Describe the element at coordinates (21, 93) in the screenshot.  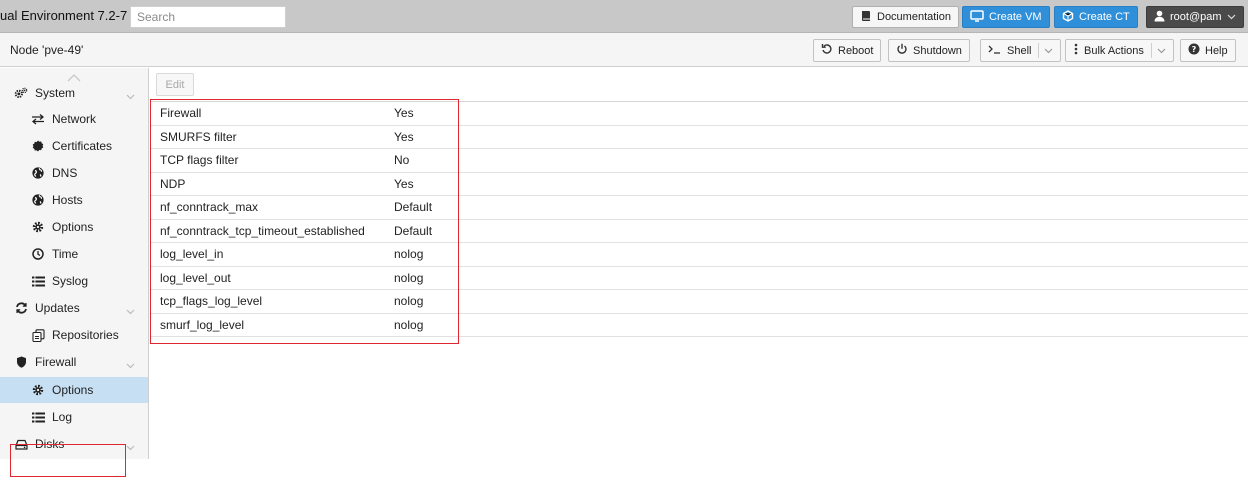
I see `gears-icon` at that location.